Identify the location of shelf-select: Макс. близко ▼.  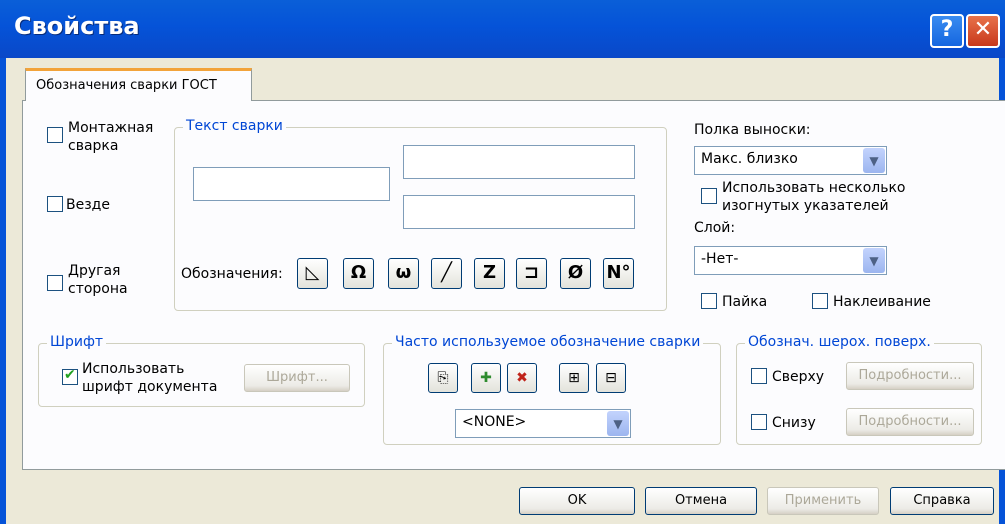
(790, 160).